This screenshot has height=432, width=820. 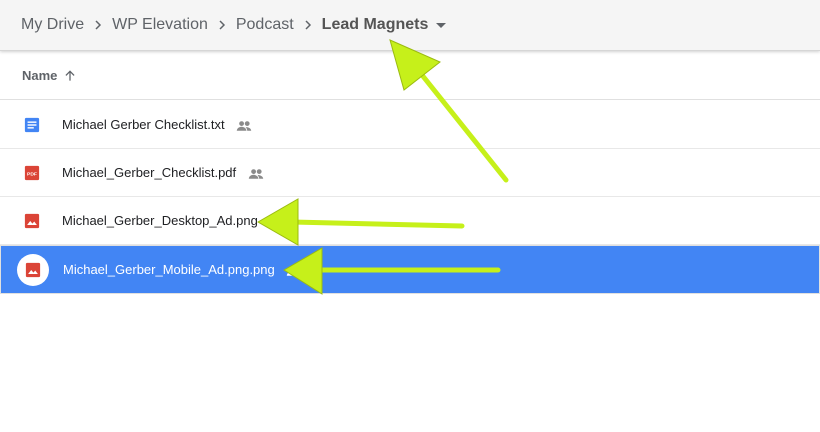 I want to click on file-name-text: Michael_Gerber_Checklist.pdf, so click(x=149, y=172).